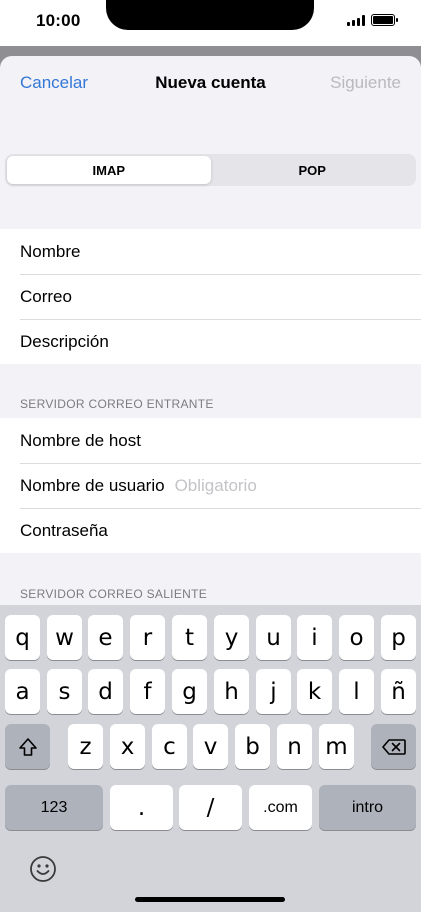 The image size is (421, 912). What do you see at coordinates (22, 691) in the screenshot?
I see `key-a: a` at bounding box center [22, 691].